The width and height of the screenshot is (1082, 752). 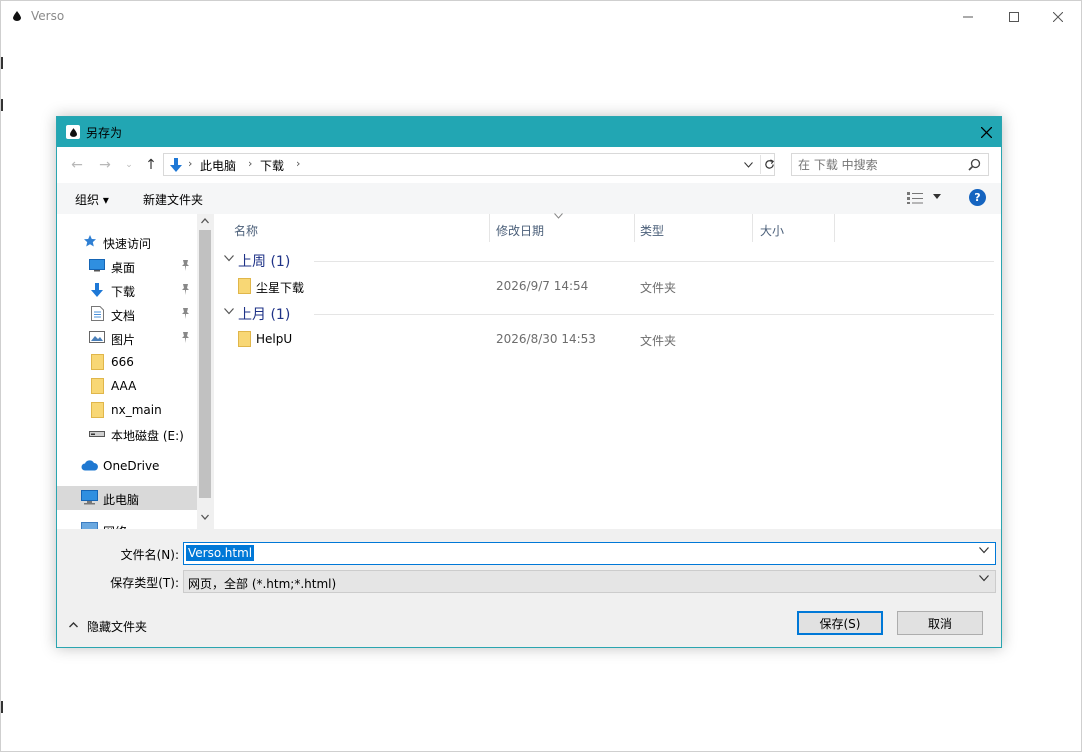 What do you see at coordinates (607, 313) in the screenshot?
I see `group-header-last-month: 上月 (1)` at bounding box center [607, 313].